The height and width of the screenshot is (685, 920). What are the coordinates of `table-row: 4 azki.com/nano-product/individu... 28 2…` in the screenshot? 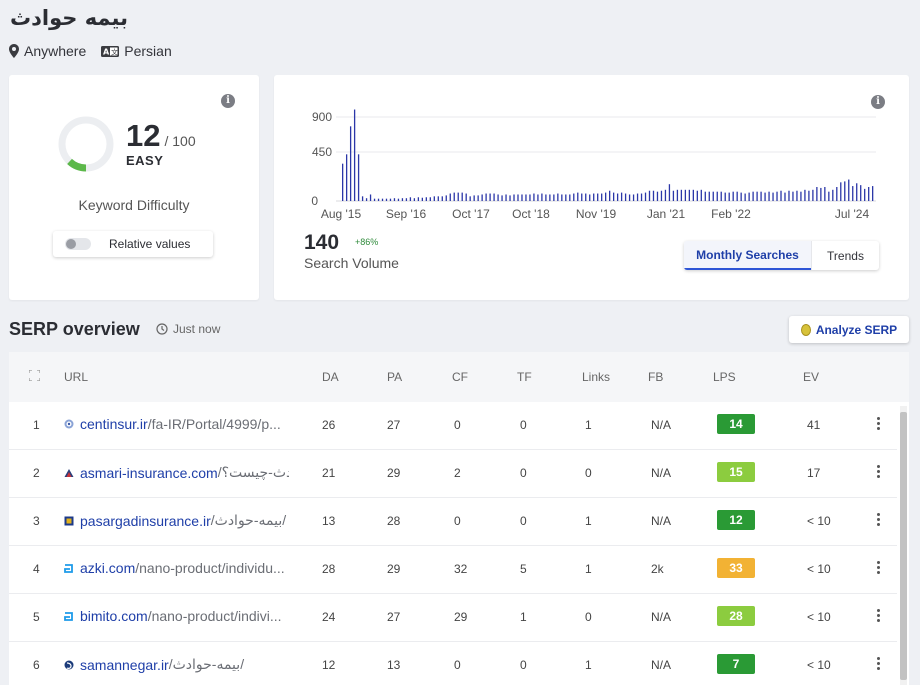 It's located at (453, 570).